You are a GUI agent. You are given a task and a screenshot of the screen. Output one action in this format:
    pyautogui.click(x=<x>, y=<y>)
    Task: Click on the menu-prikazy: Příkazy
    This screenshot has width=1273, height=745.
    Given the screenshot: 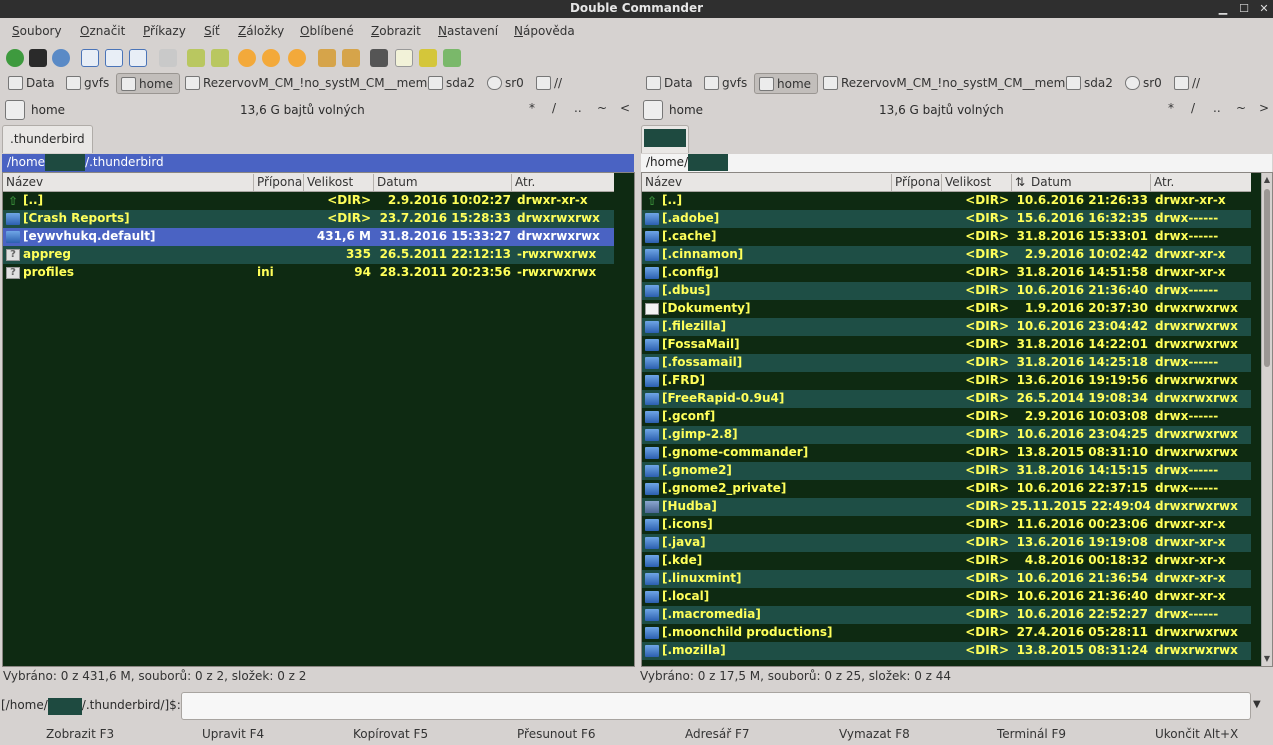 What is the action you would take?
    pyautogui.click(x=164, y=31)
    